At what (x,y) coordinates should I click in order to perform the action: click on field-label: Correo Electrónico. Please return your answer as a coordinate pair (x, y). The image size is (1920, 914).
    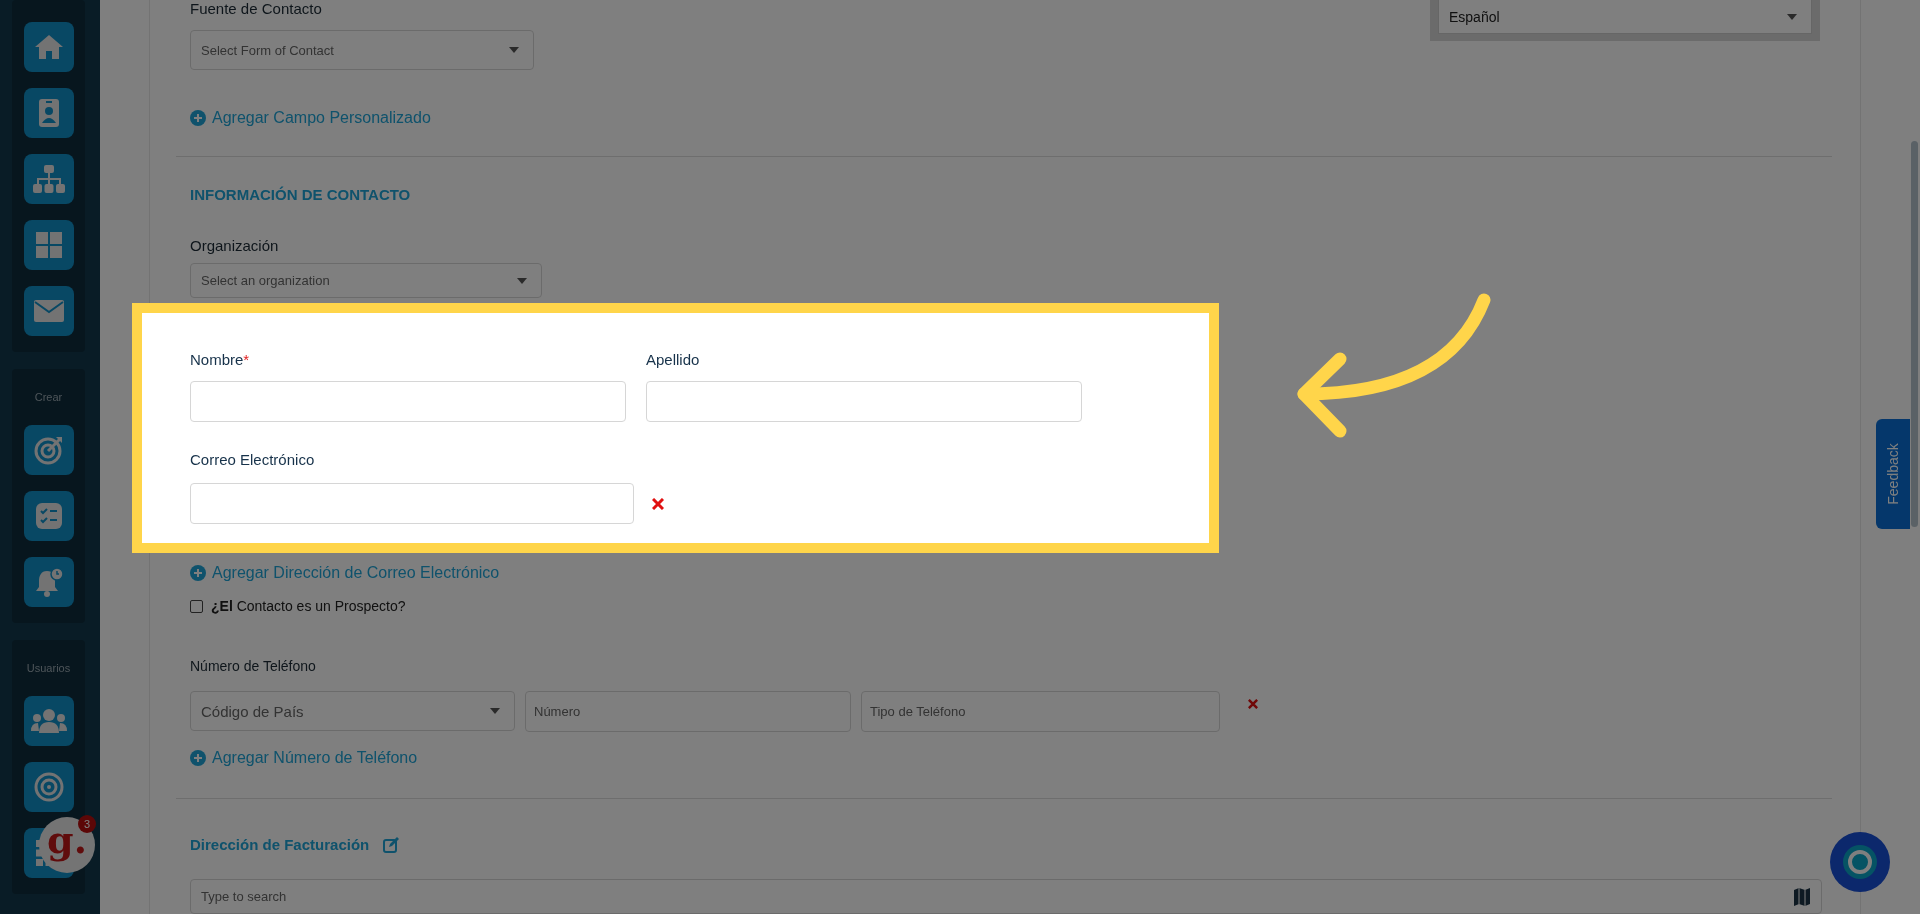
    Looking at the image, I should click on (253, 460).